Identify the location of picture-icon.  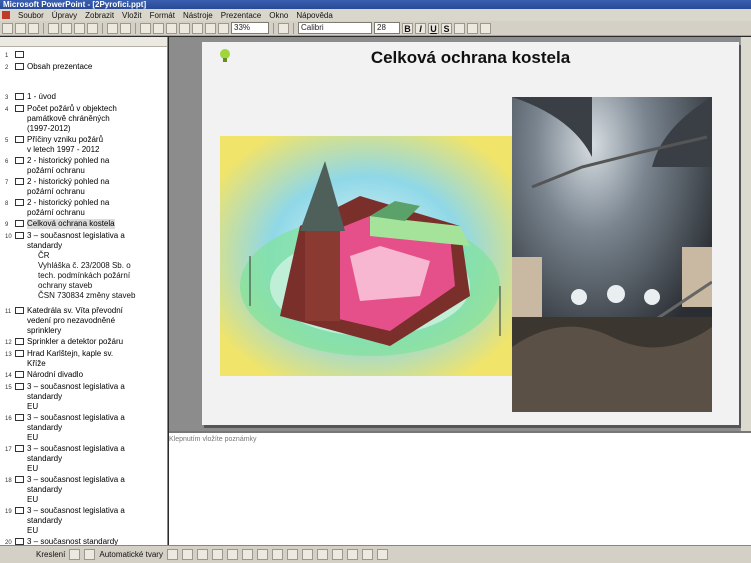
(262, 554).